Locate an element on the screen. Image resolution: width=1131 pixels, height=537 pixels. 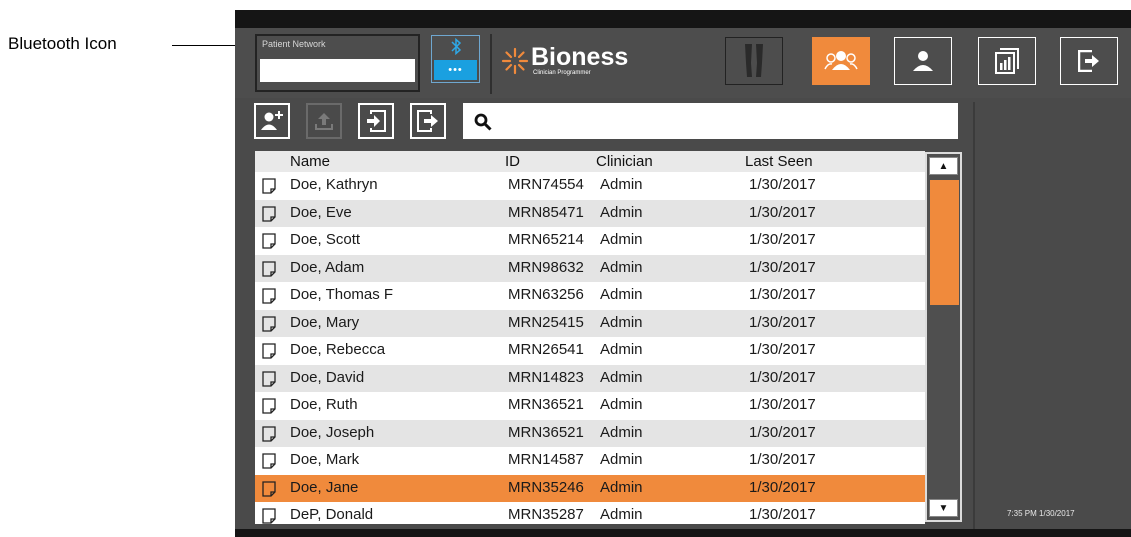
right-panel is located at coordinates (1052, 319).